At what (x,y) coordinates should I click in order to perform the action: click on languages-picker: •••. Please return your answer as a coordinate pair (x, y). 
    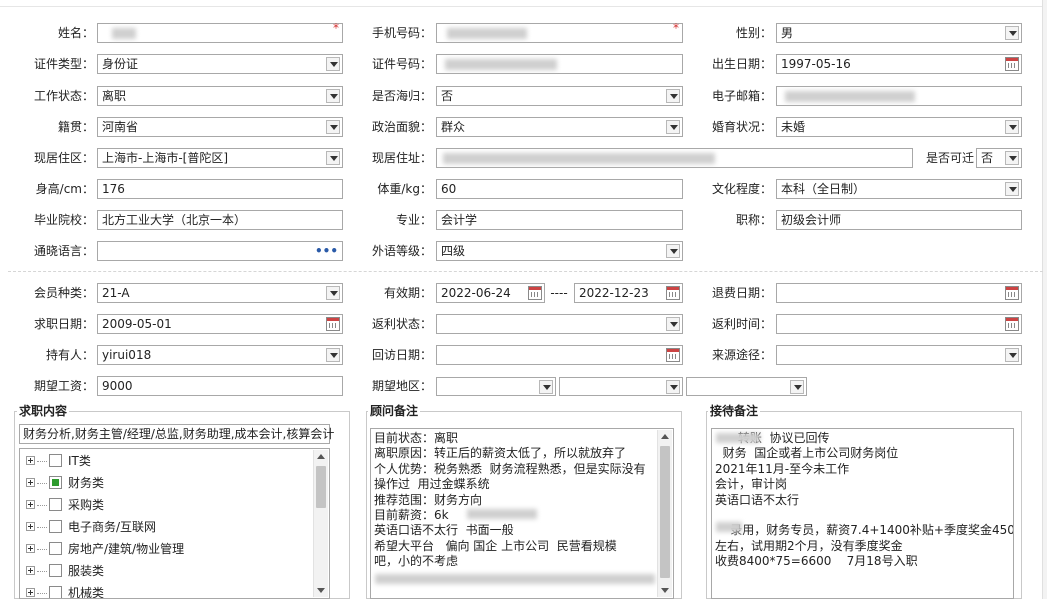
    Looking at the image, I should click on (220, 251).